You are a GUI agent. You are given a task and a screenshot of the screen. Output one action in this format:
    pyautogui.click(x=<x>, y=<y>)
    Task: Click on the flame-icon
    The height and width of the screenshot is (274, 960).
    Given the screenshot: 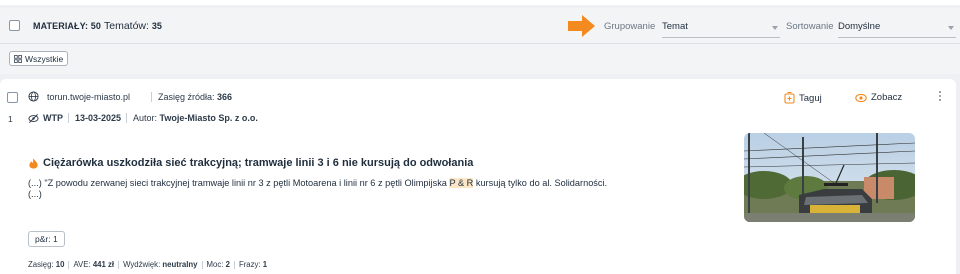 What is the action you would take?
    pyautogui.click(x=33, y=163)
    